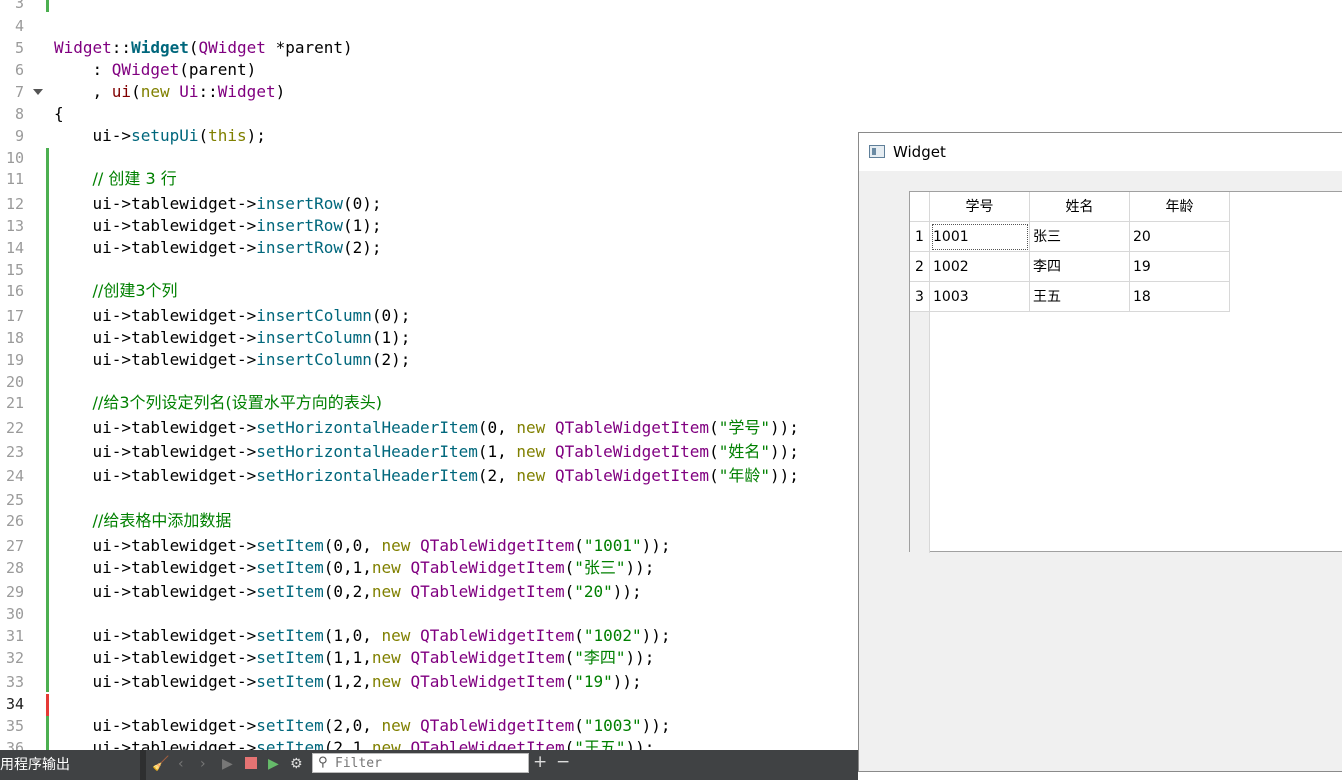 The width and height of the screenshot is (1342, 780). Describe the element at coordinates (671, 48) in the screenshot. I see `code-line: 5 Widget::Widget(QWidget *parent)` at that location.